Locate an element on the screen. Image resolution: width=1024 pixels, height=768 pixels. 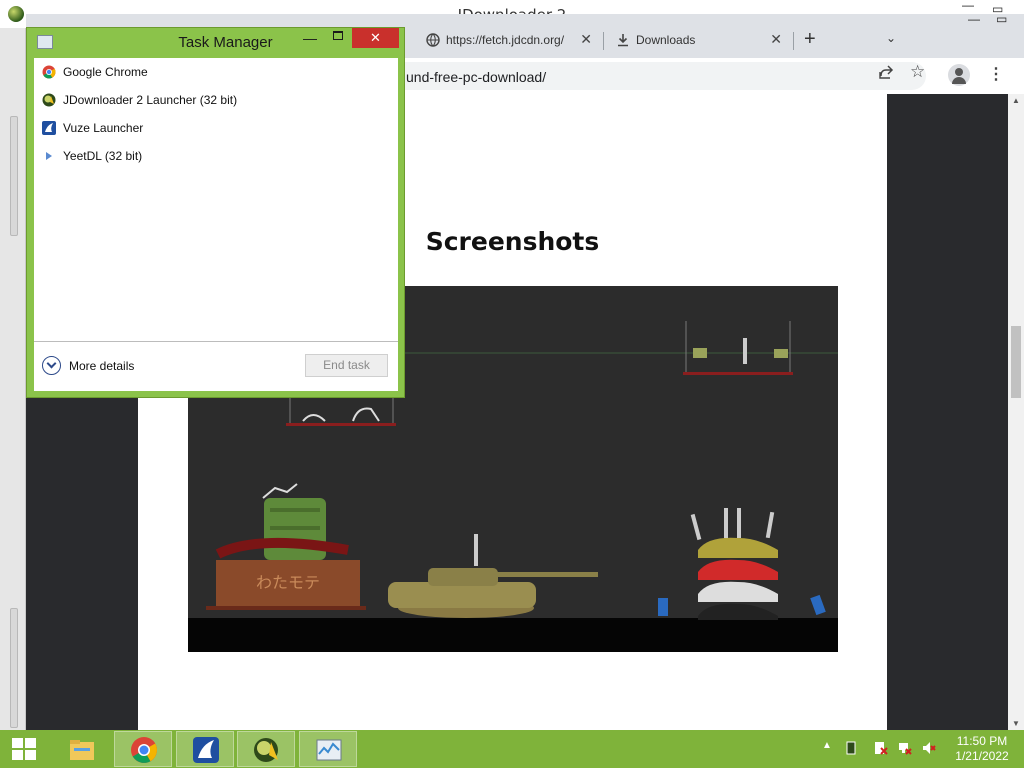
end-task-button: End task is located at coordinates (346, 365).